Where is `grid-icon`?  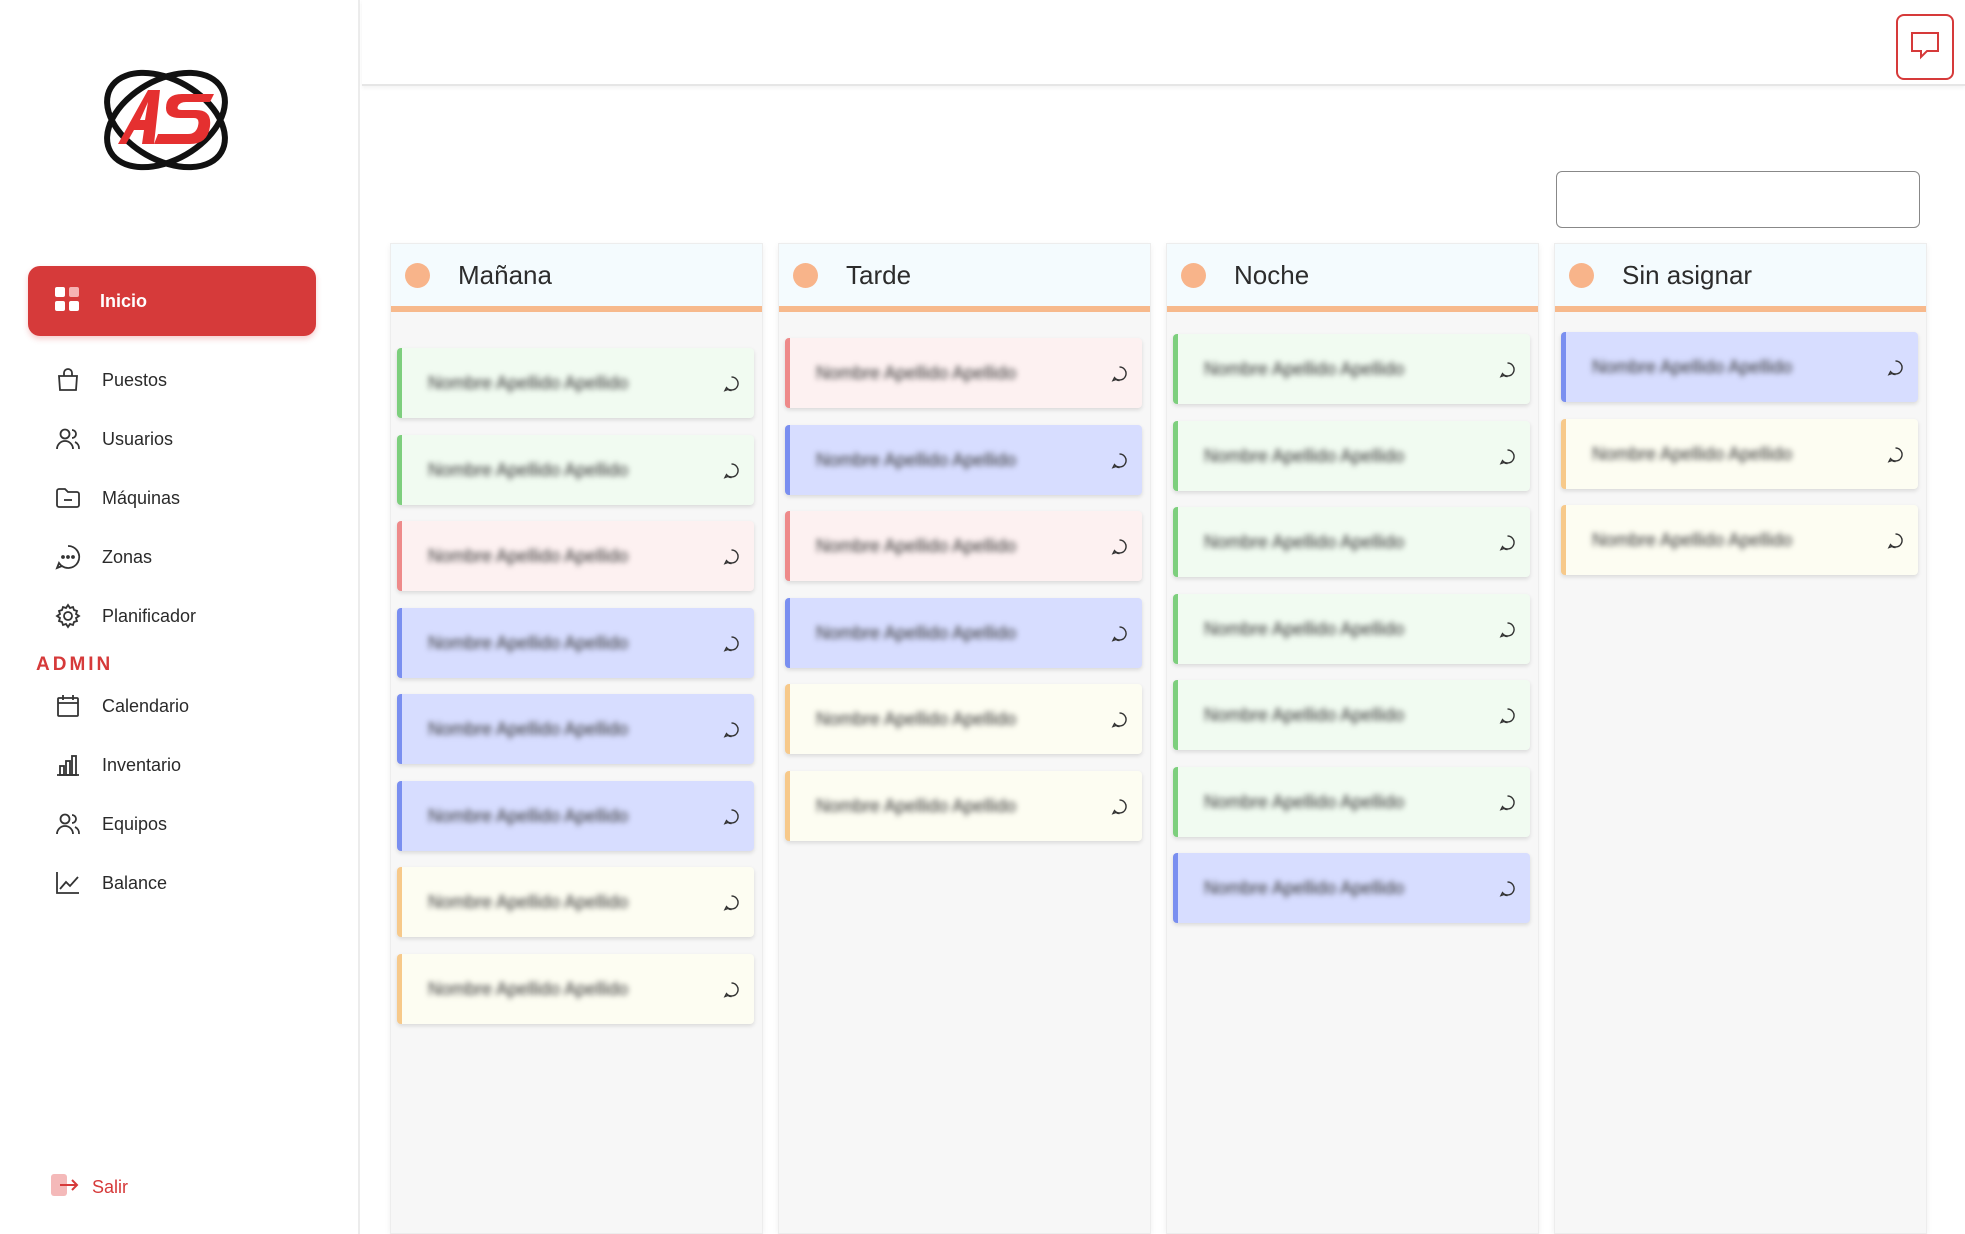
grid-icon is located at coordinates (67, 301).